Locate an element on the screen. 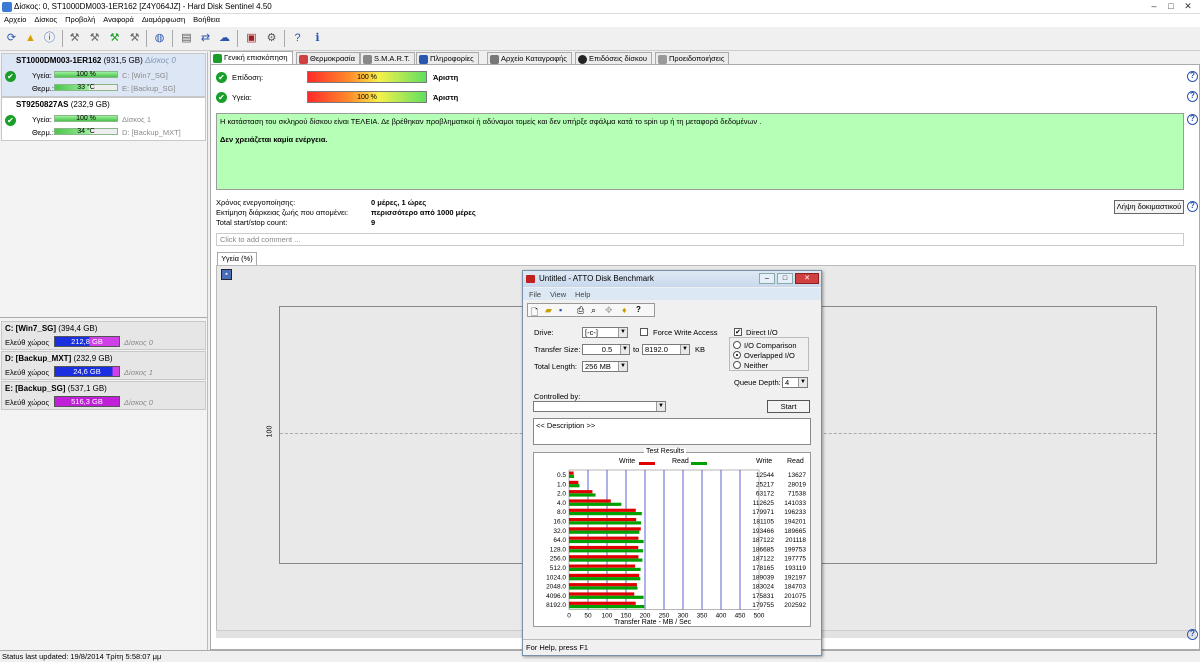 This screenshot has width=1200, height=662. y-tick-label: 1.0 is located at coordinates (561, 484).